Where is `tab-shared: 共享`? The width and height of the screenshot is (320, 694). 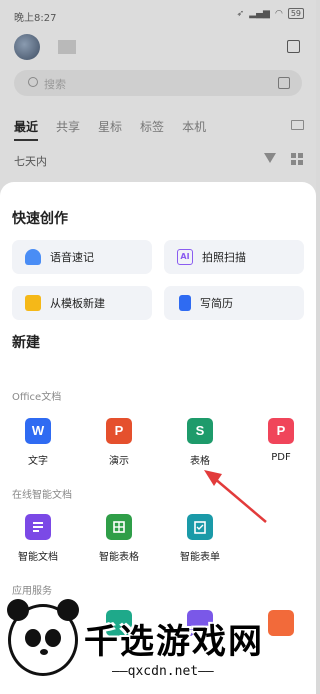
tab-shared: 共享 is located at coordinates (68, 126).